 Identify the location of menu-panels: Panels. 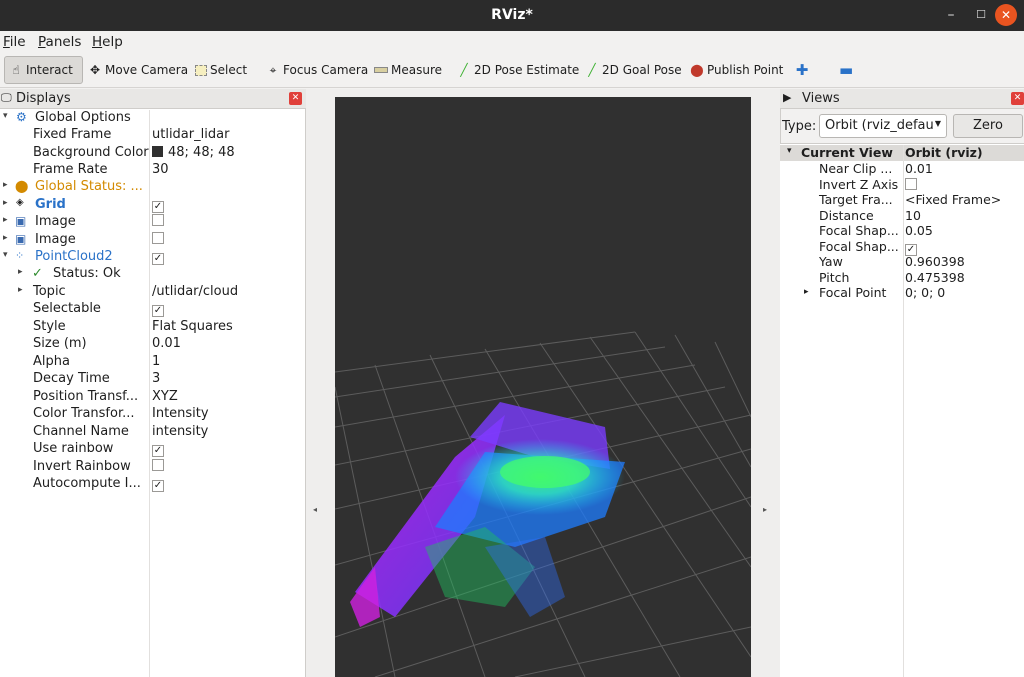
(59, 42).